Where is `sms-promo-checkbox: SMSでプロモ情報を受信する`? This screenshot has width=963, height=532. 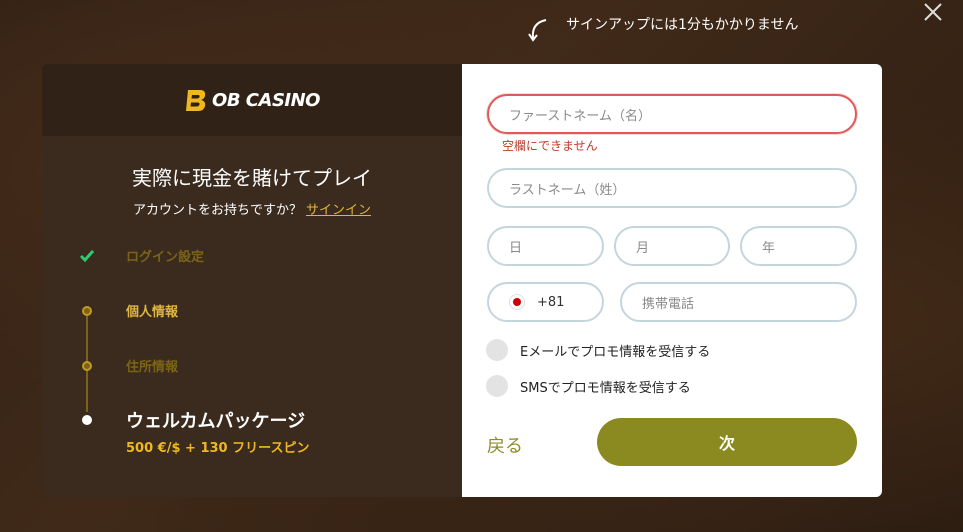
sms-promo-checkbox: SMSでプロモ情報を受信する is located at coordinates (588, 386).